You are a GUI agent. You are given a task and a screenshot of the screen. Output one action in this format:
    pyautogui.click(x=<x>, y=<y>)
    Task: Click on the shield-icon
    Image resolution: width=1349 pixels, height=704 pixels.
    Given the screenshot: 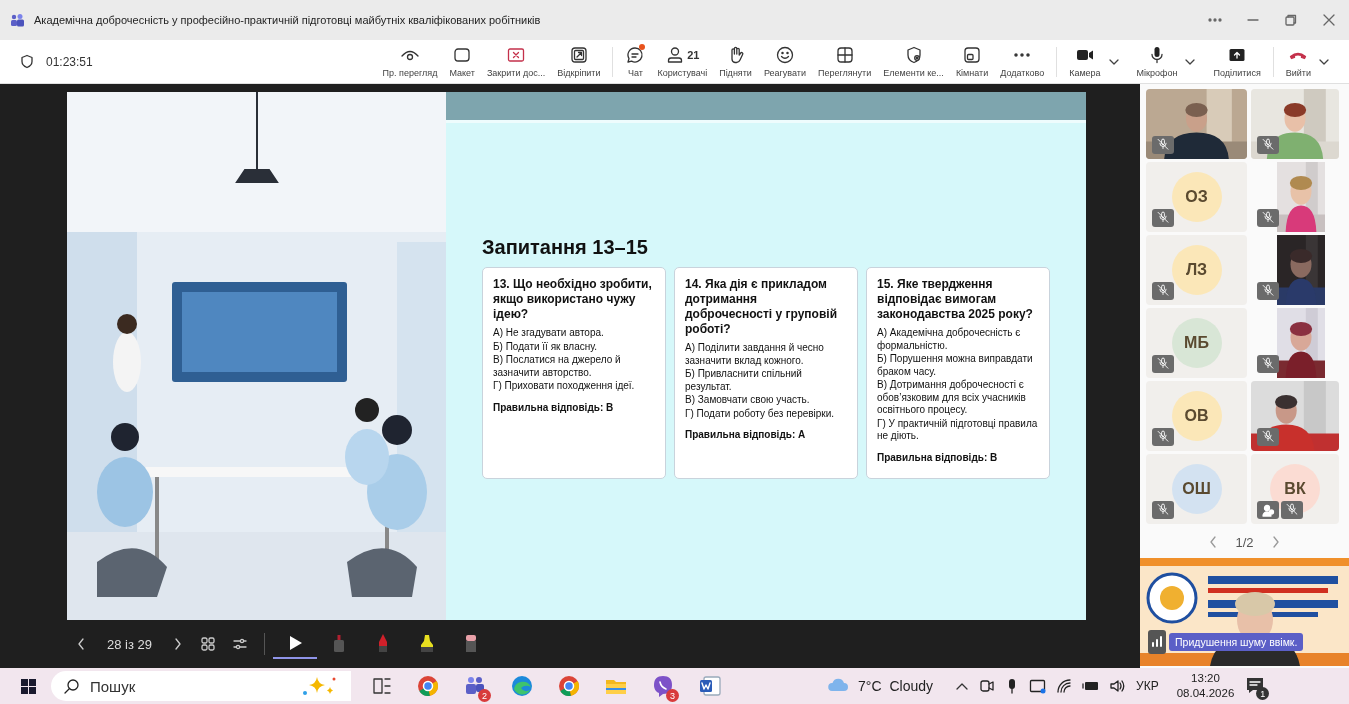 What is the action you would take?
    pyautogui.click(x=27, y=61)
    